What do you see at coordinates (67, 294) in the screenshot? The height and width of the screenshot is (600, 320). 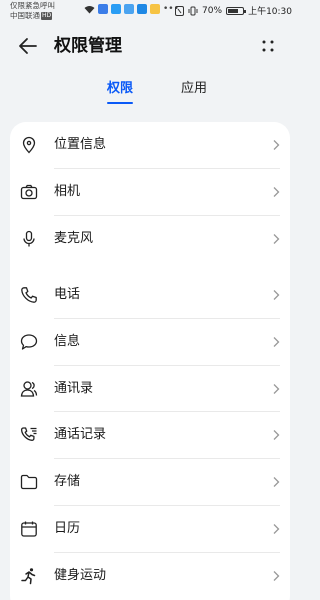 I see `permission-label: 电话` at bounding box center [67, 294].